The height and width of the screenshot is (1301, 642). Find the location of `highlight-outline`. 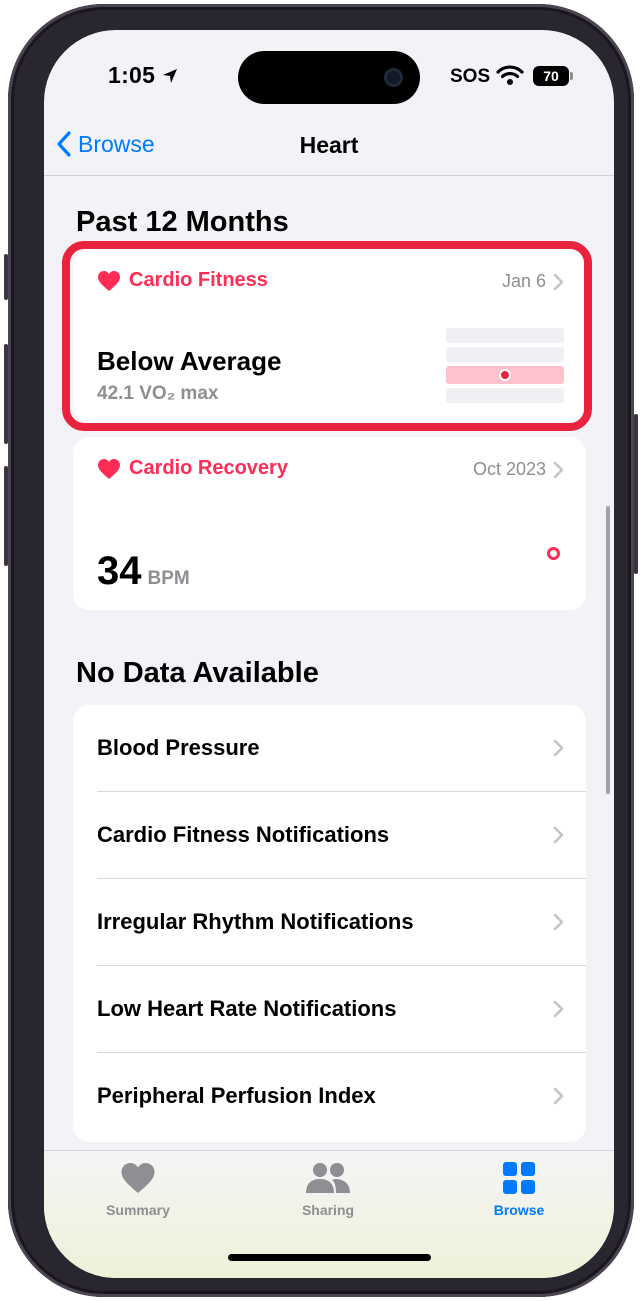

highlight-outline is located at coordinates (327, 336).